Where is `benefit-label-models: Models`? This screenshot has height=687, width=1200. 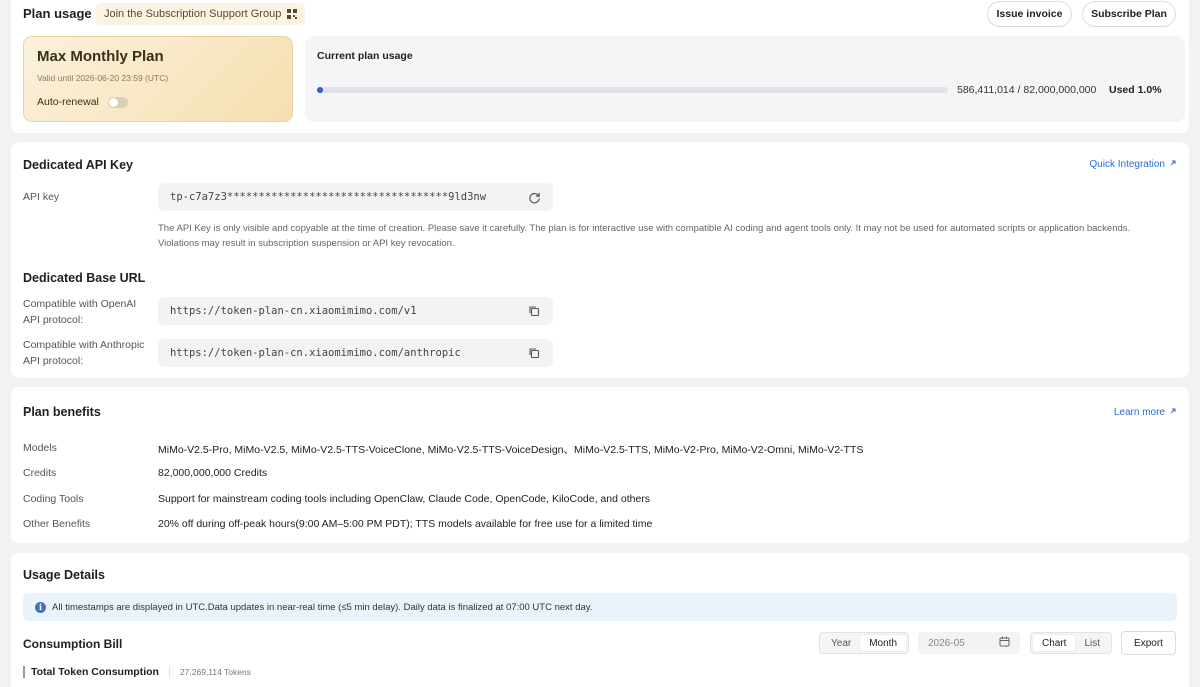
benefit-label-models: Models is located at coordinates (40, 448).